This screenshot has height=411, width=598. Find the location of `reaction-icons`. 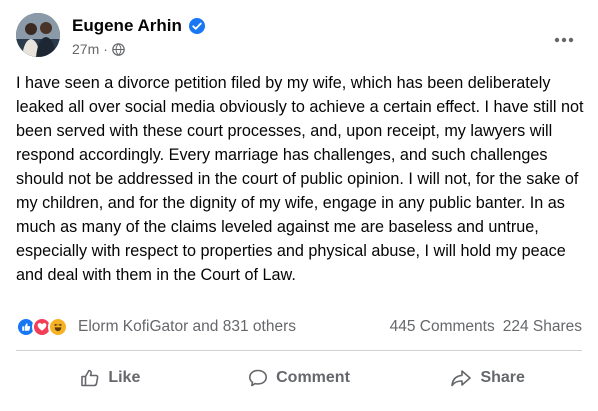

reaction-icons is located at coordinates (42, 327).